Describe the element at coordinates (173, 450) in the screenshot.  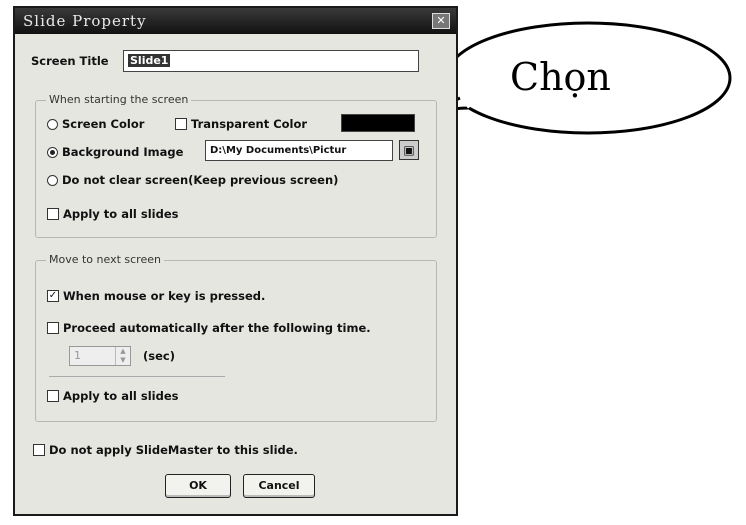
I see `no-slidemaster-label: Do not apply SlideMaster to this slide.` at that location.